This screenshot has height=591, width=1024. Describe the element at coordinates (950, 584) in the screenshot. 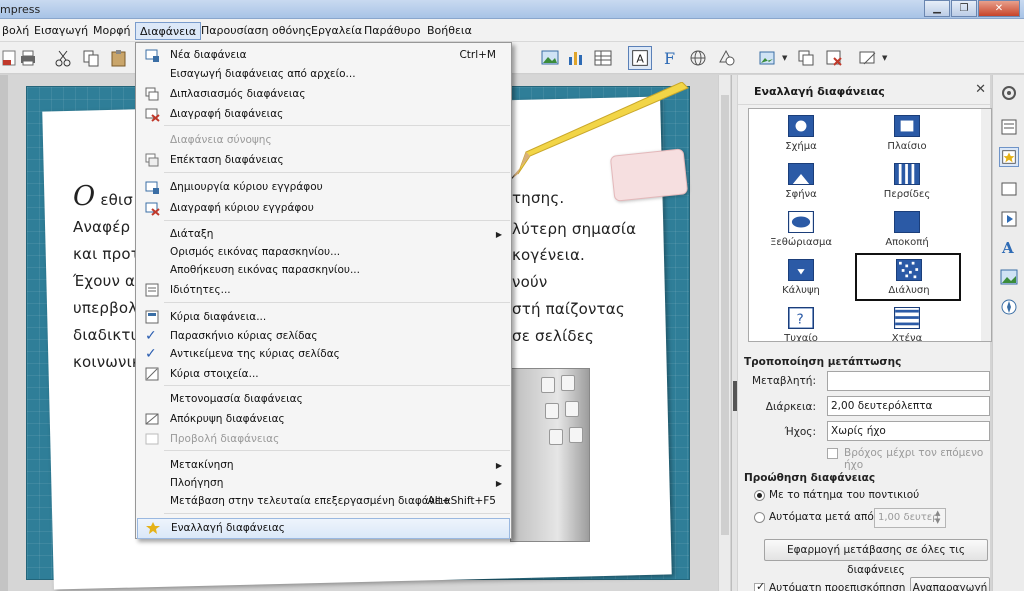

I see `play-button: Αναπαραγωγή` at that location.